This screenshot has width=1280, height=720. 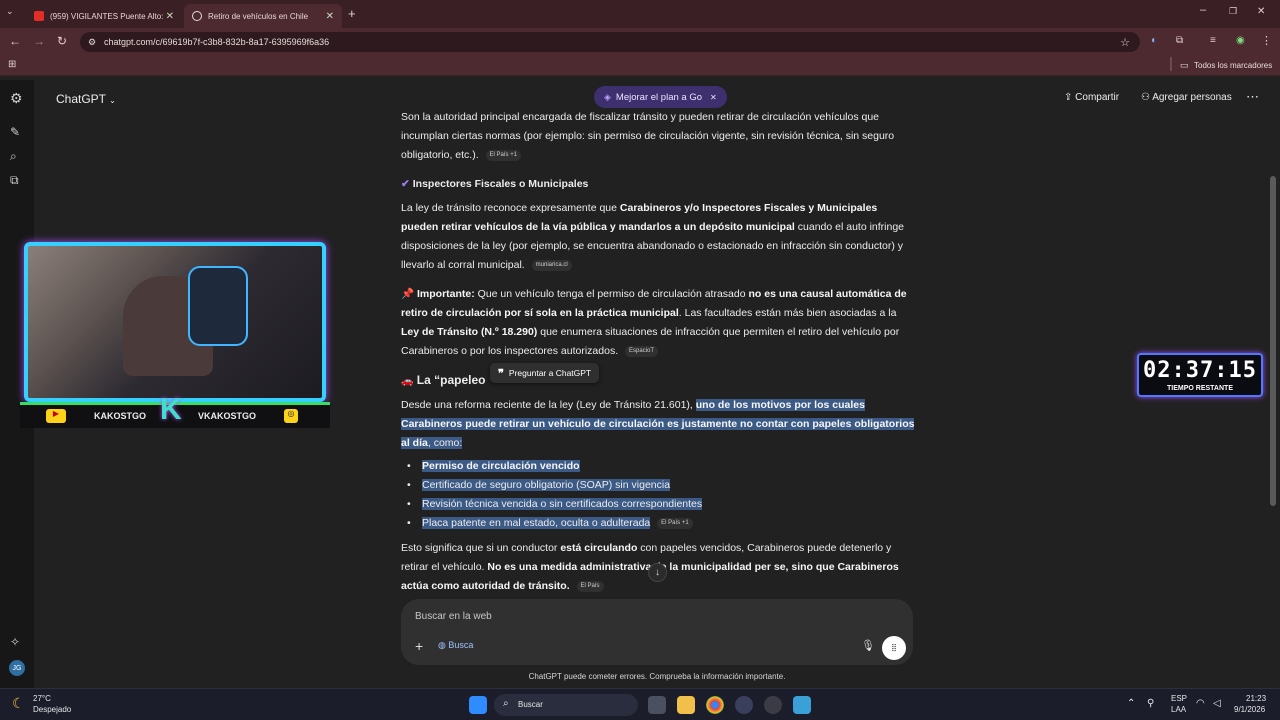 What do you see at coordinates (86, 99) in the screenshot?
I see `model-selector: ChatGPT ⌄` at bounding box center [86, 99].